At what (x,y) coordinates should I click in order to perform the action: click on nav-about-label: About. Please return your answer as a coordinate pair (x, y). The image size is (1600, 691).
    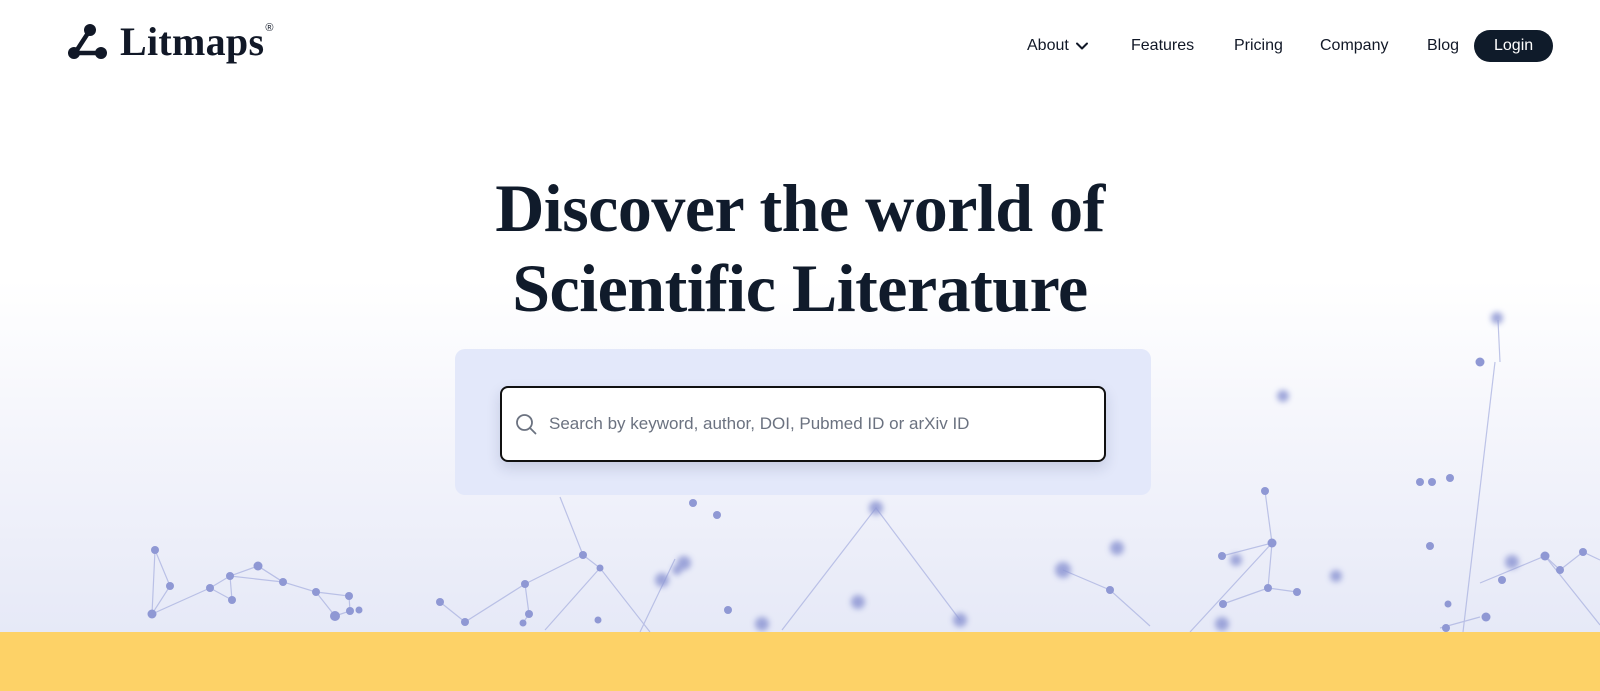
    Looking at the image, I should click on (1048, 45).